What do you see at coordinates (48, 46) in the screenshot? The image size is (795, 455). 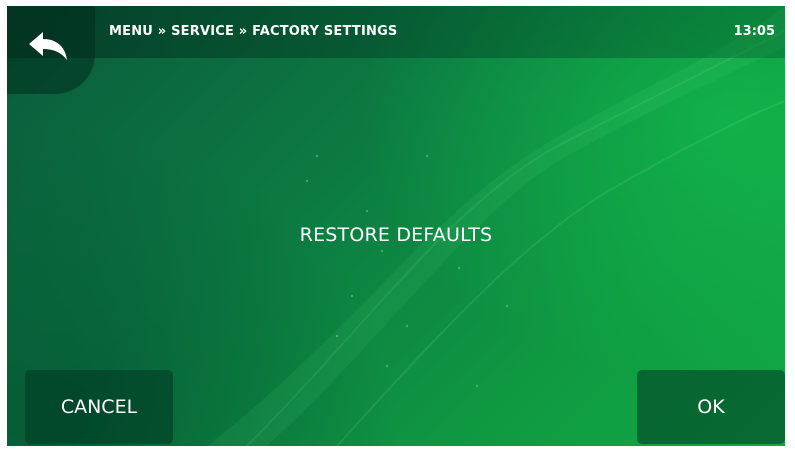 I see `back-arrow-icon` at bounding box center [48, 46].